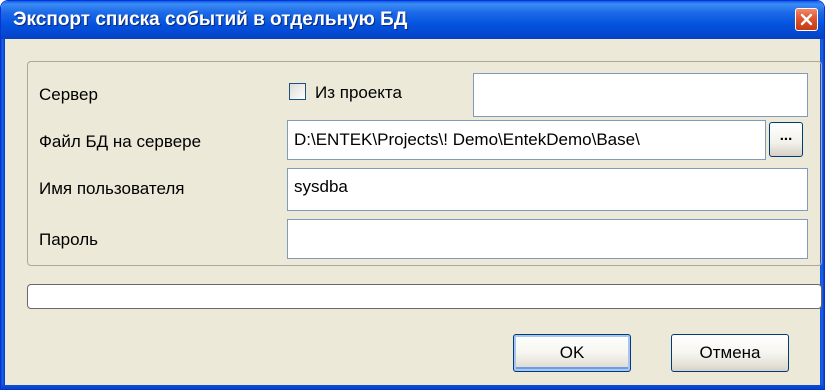  I want to click on from-project-label: Из проекта, so click(358, 93).